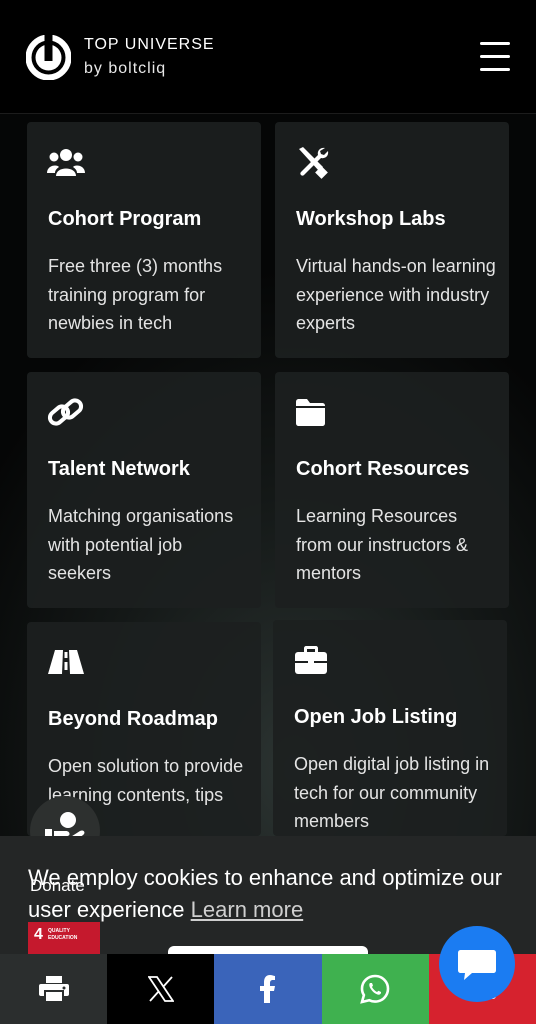  I want to click on hamburger-menu-button, so click(495, 57).